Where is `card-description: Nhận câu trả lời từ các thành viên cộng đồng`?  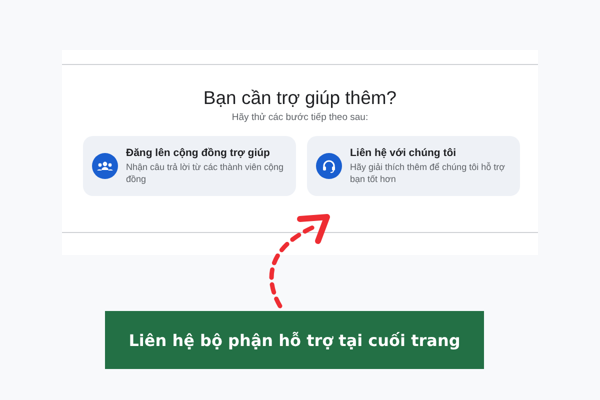
card-description: Nhận câu trả lời từ các thành viên cộng đồng is located at coordinates (205, 173).